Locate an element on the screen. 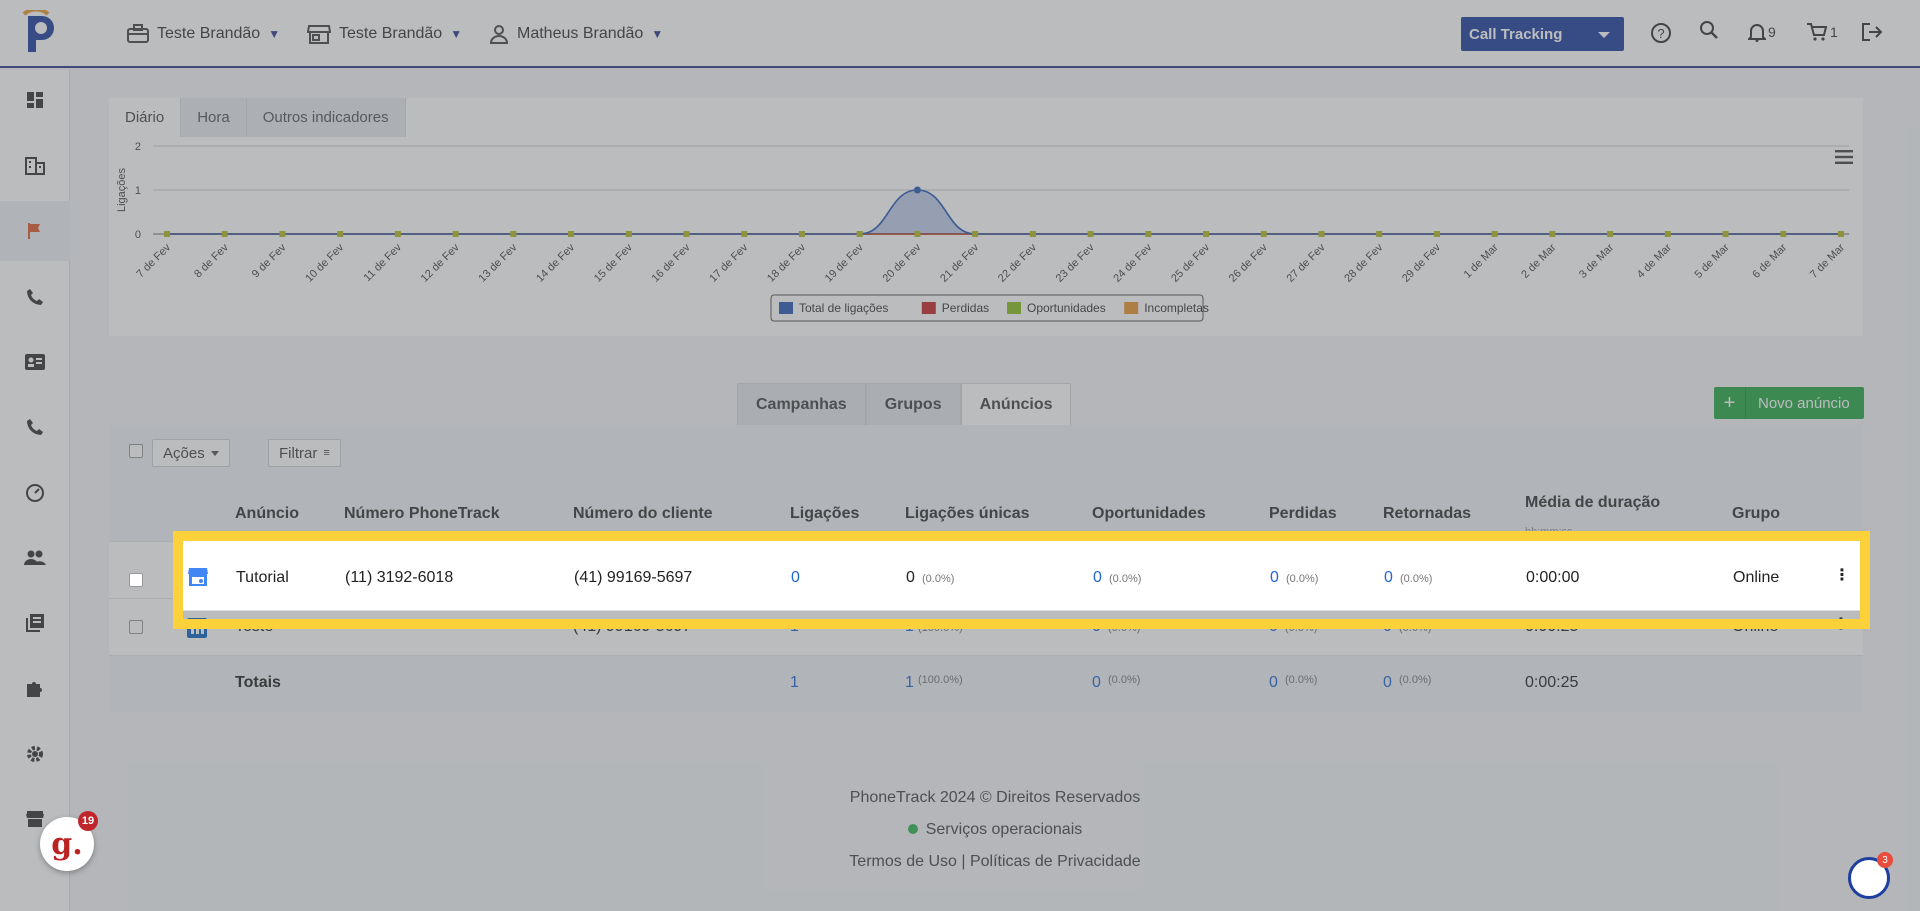  x-tick-label: 26 de Fev is located at coordinates (1248, 262).